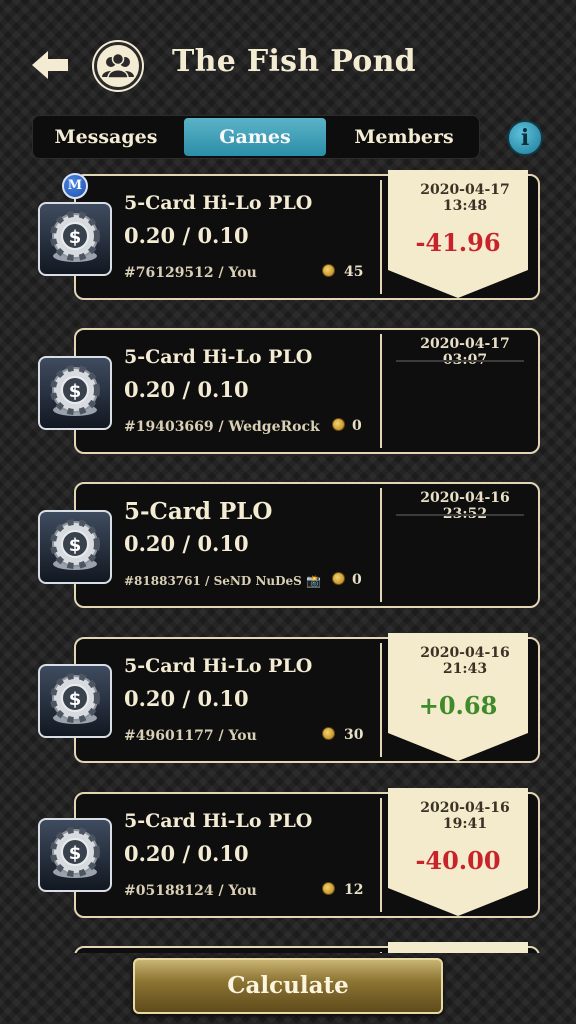 This screenshot has height=1024, width=576. What do you see at coordinates (465, 816) in the screenshot?
I see `game-datetime: 2020-04-16 19:41` at bounding box center [465, 816].